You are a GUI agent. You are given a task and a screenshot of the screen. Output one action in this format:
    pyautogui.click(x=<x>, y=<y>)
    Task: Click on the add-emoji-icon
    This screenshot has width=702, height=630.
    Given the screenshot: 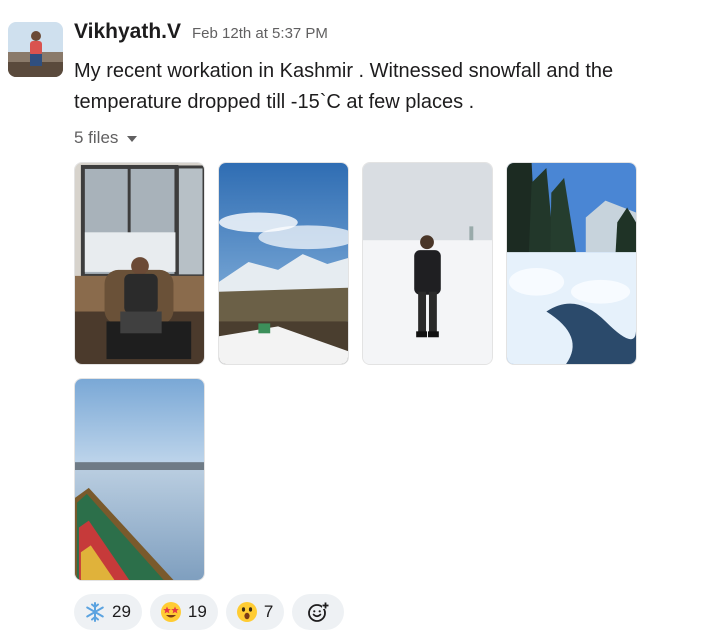 What is the action you would take?
    pyautogui.click(x=318, y=612)
    